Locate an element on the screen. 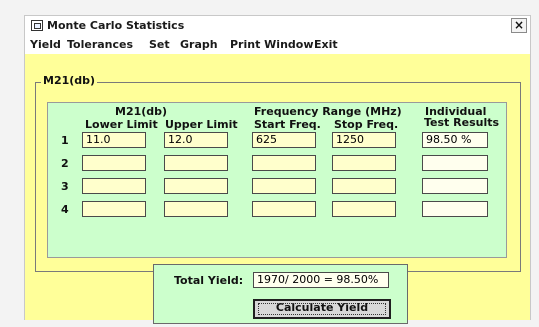  header-upper-limit: Upper Limit is located at coordinates (201, 124).